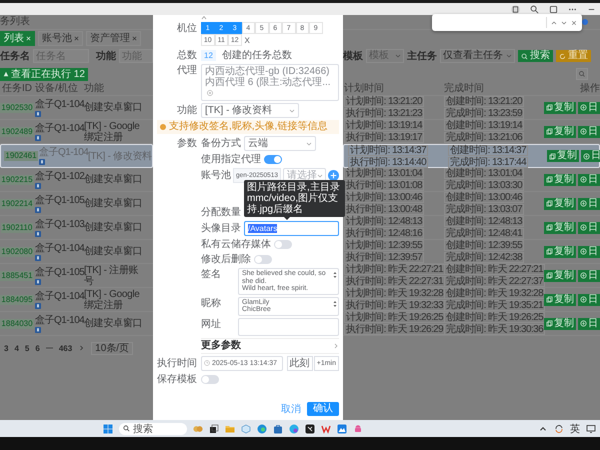 This screenshot has width=600, height=450. What do you see at coordinates (37, 348) in the screenshot?
I see `page-number: 6` at bounding box center [37, 348].